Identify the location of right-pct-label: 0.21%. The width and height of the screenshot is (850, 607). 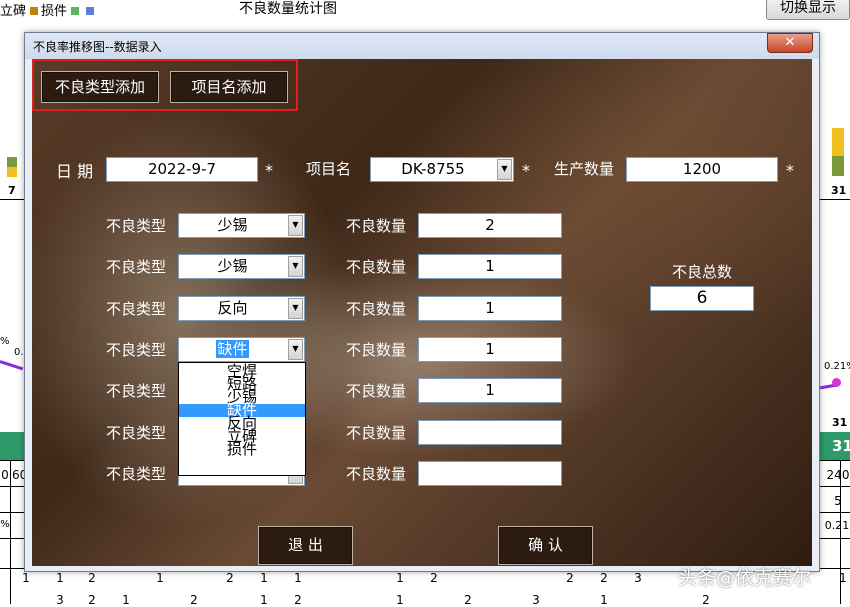
(837, 366).